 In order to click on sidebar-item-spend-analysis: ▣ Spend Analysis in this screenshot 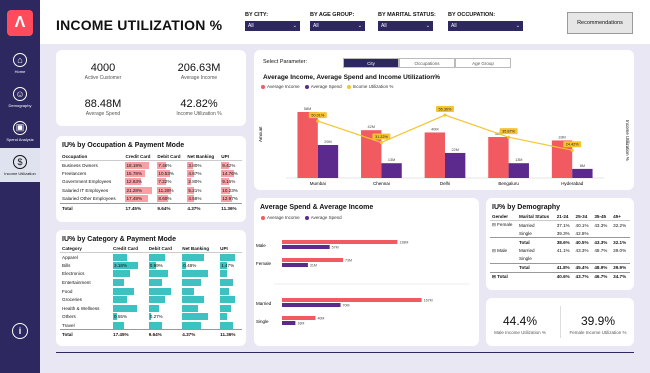, I will do `click(20, 131)`.